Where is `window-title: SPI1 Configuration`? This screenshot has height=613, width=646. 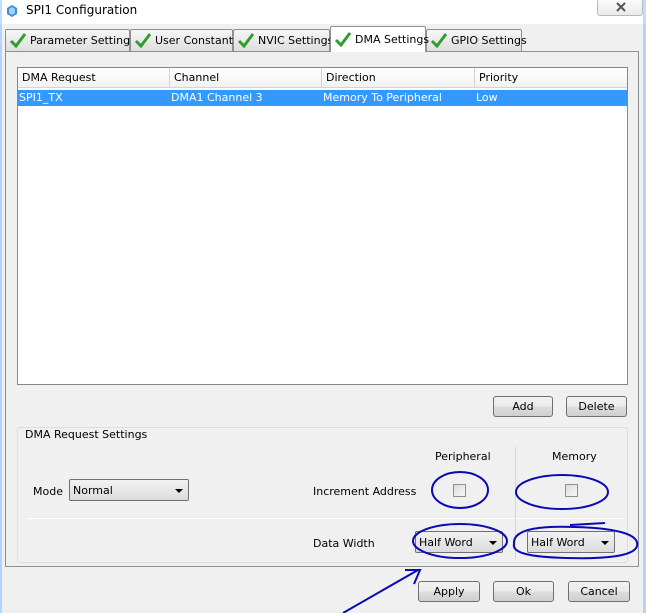 window-title: SPI1 Configuration is located at coordinates (82, 10).